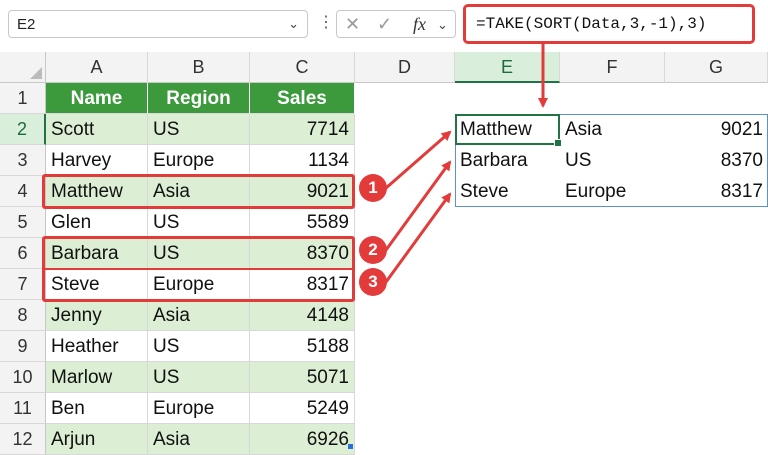  What do you see at coordinates (612, 67) in the screenshot?
I see `column-header-f: F` at bounding box center [612, 67].